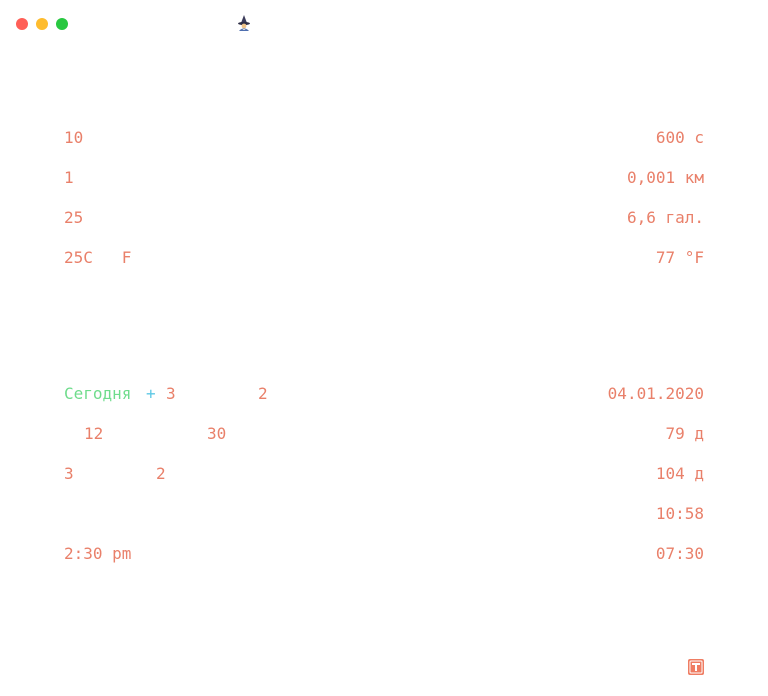 This screenshot has height=696, width=768. I want to click on line-number: 12, so click(94, 433).